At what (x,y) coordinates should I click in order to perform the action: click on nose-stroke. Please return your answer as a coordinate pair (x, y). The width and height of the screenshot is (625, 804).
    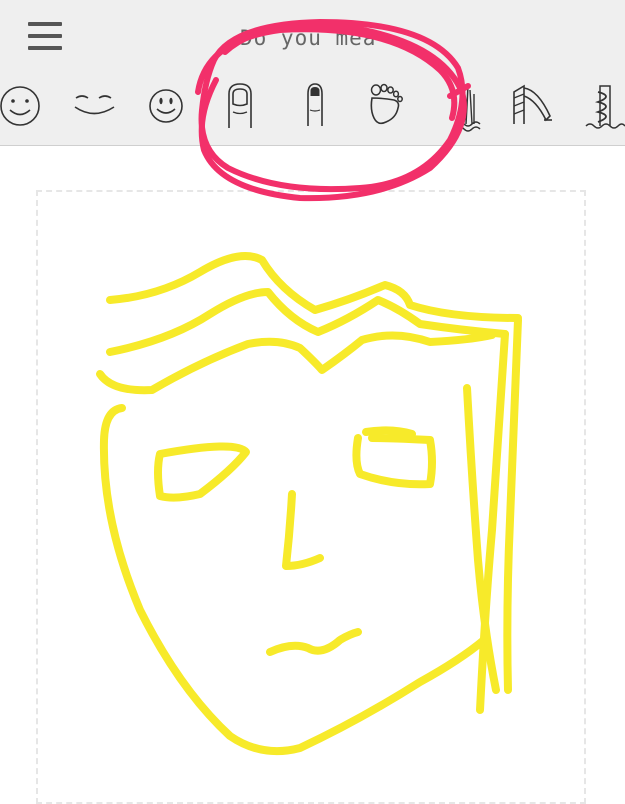
    Looking at the image, I should click on (303, 530).